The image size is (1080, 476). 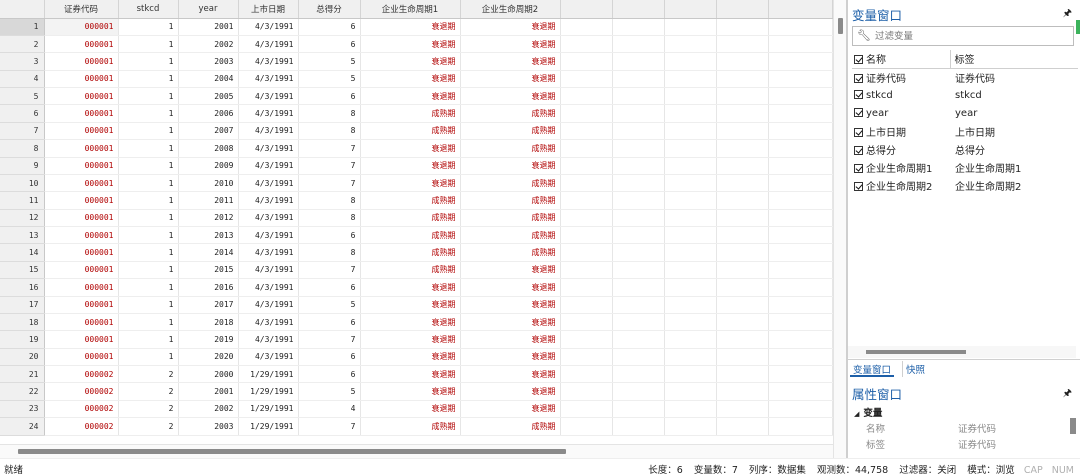 I want to click on table-cell: 2013, so click(x=208, y=235).